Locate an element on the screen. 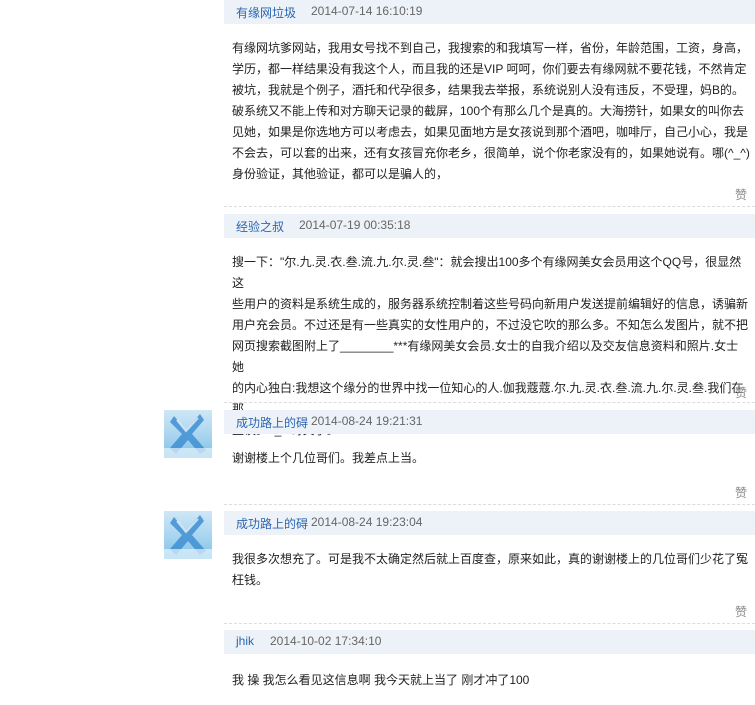 This screenshot has height=705, width=755. post-time: 2014-08-24 19:23:04 is located at coordinates (367, 522).